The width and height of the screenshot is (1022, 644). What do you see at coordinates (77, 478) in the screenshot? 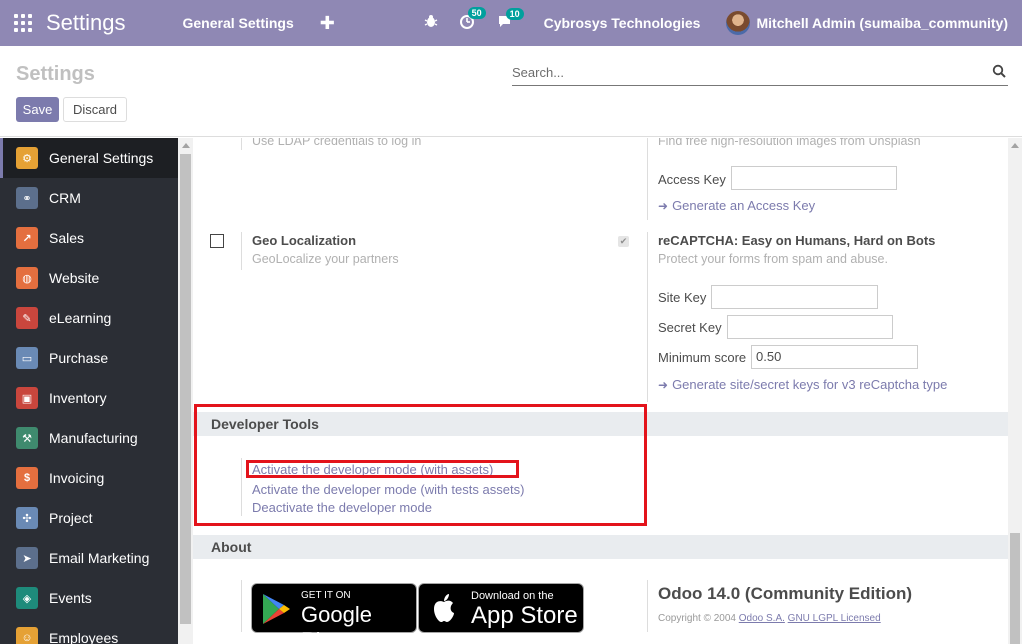
I see `sidebar-item-label: Invoicing` at bounding box center [77, 478].